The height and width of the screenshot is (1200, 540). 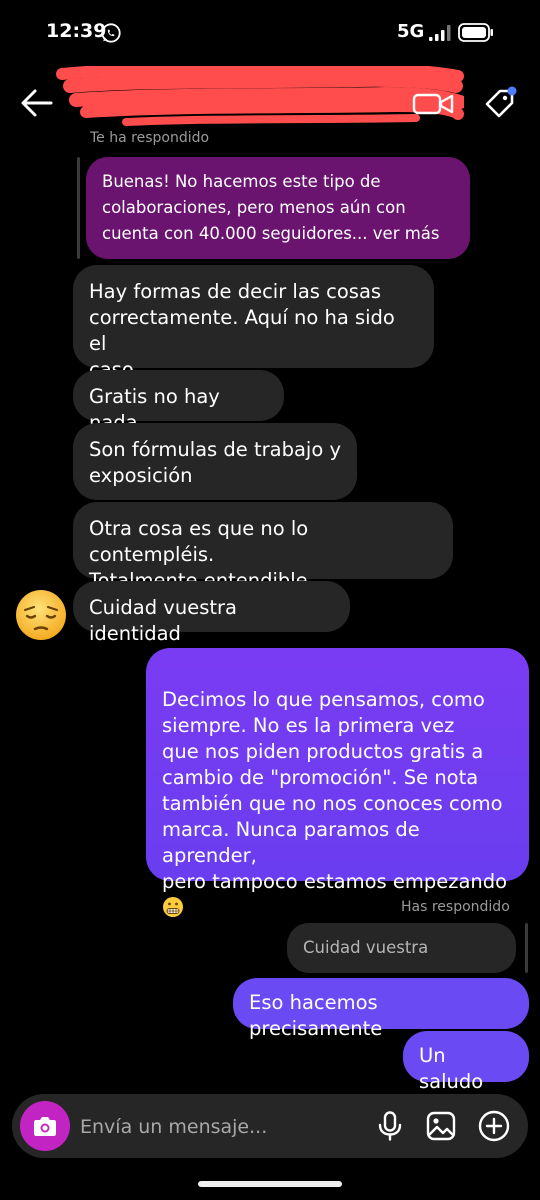 What do you see at coordinates (434, 104) in the screenshot?
I see `video-call-icon` at bounding box center [434, 104].